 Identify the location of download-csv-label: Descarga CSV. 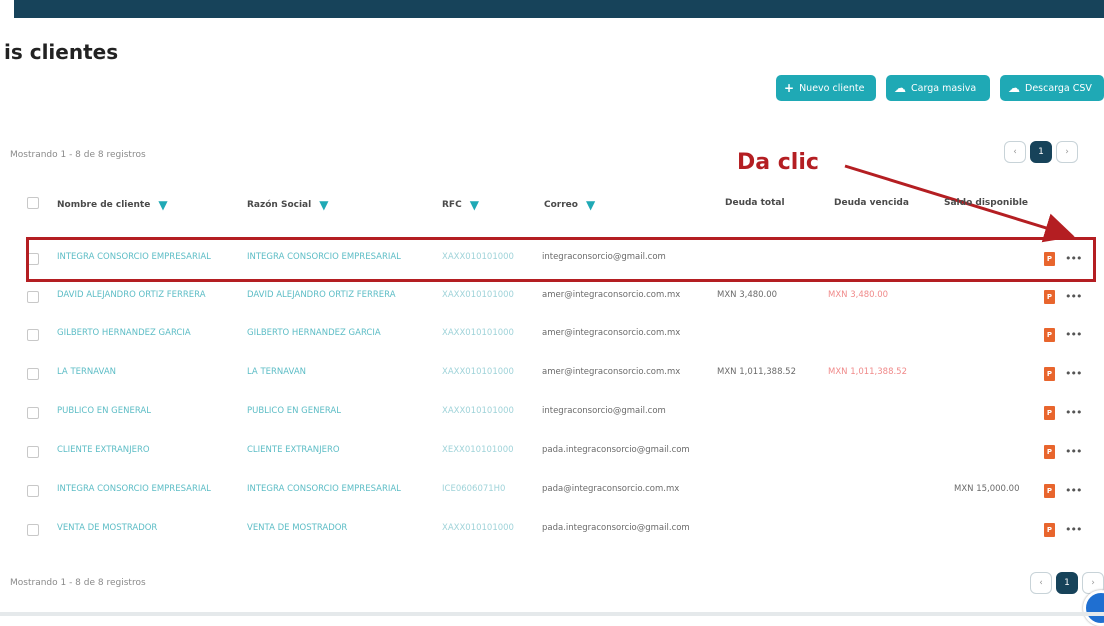
(1058, 88).